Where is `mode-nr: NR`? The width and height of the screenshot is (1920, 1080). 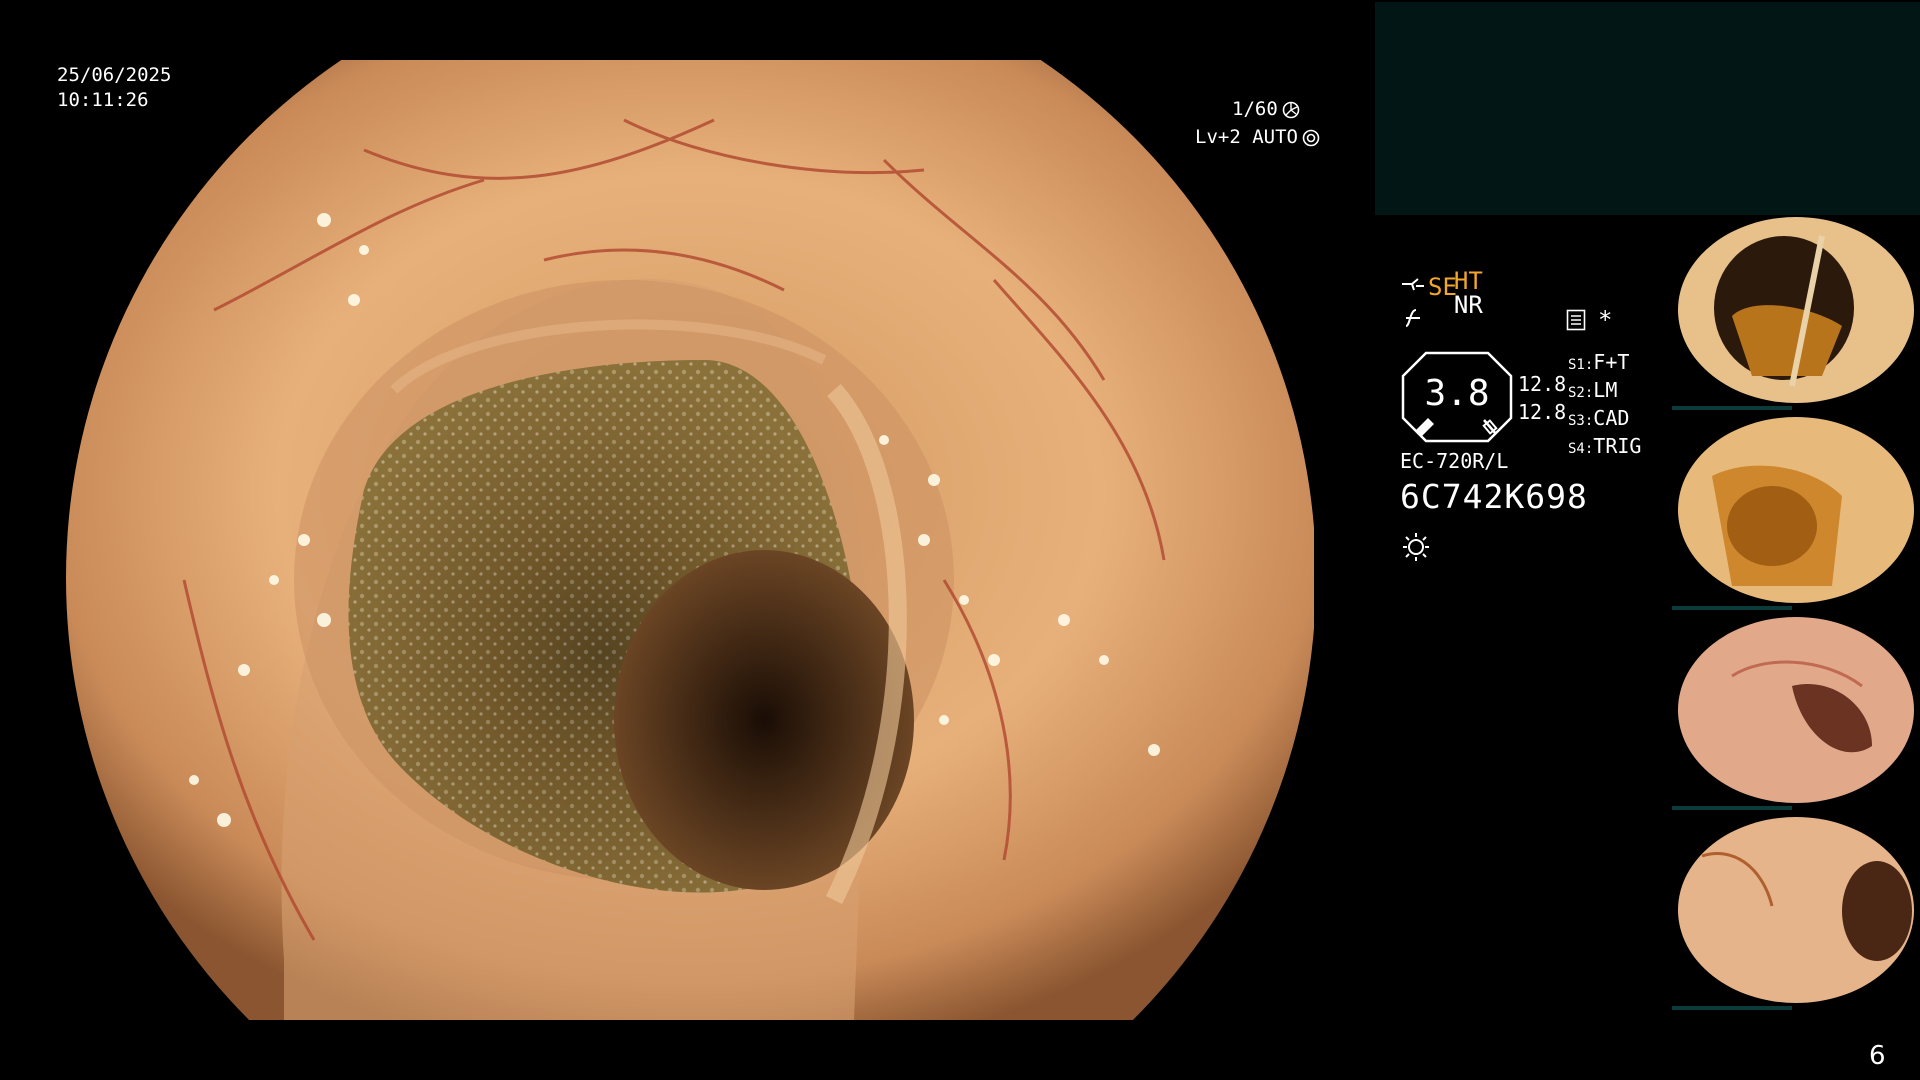 mode-nr: NR is located at coordinates (1468, 305).